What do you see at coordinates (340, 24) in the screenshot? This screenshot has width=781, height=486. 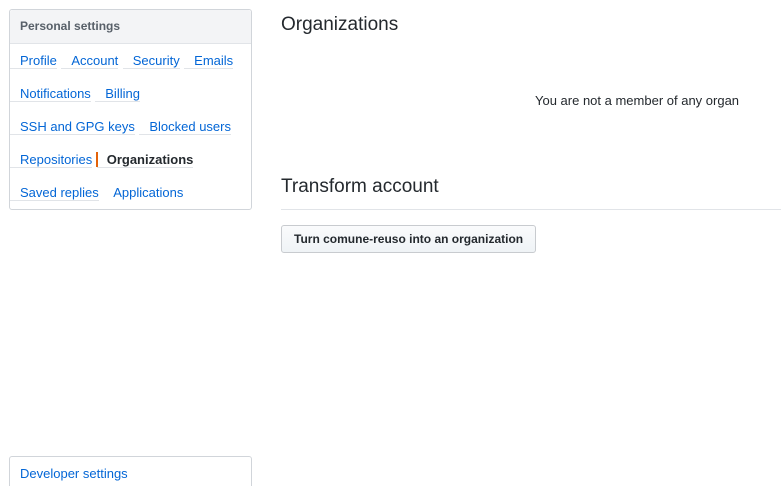 I see `organizations-heading: Organizations` at bounding box center [340, 24].